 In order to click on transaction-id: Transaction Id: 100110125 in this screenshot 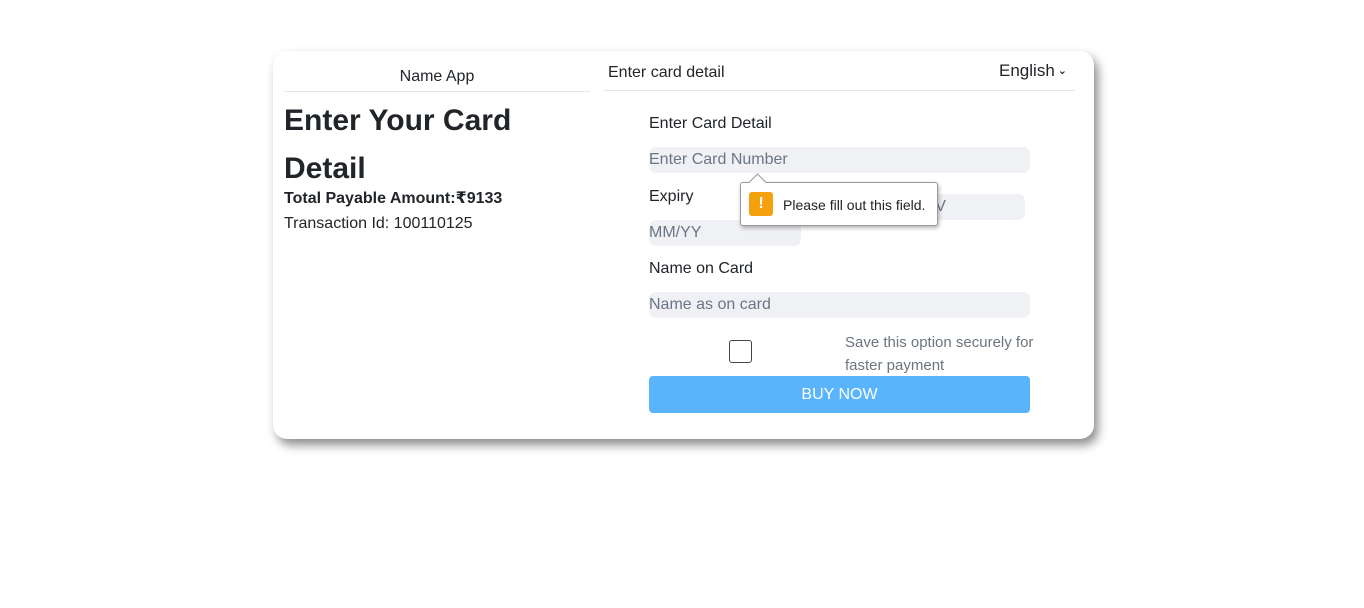, I will do `click(378, 223)`.